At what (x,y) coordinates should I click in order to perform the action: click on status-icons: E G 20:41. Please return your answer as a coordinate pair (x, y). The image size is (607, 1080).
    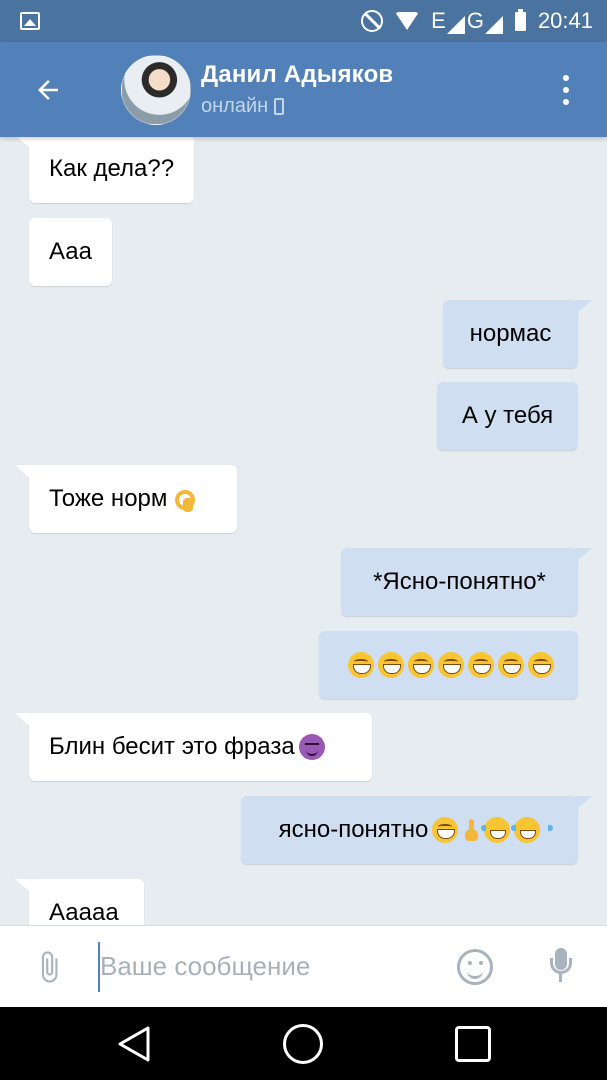
    Looking at the image, I should click on (477, 21).